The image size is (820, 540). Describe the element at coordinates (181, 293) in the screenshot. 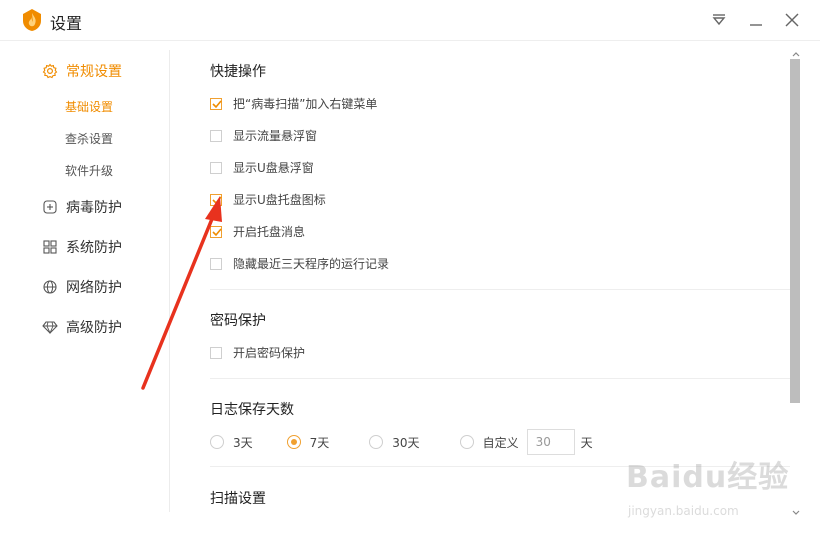

I see `annotation-arrow-icon` at that location.